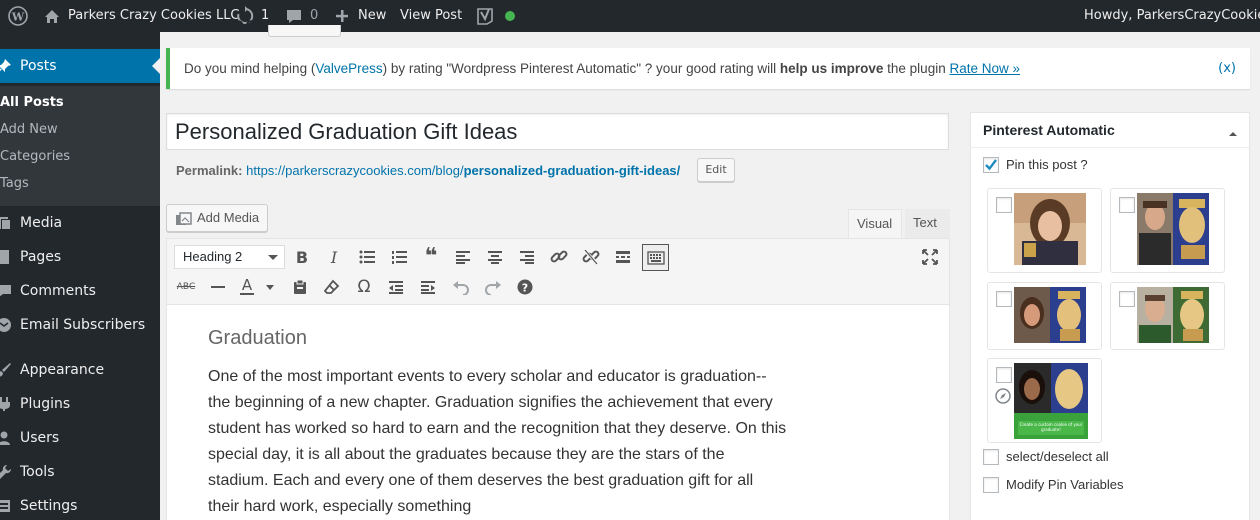 The image size is (1260, 520). I want to click on post-title-input: Personalized Graduation Gift Ideas, so click(557, 131).